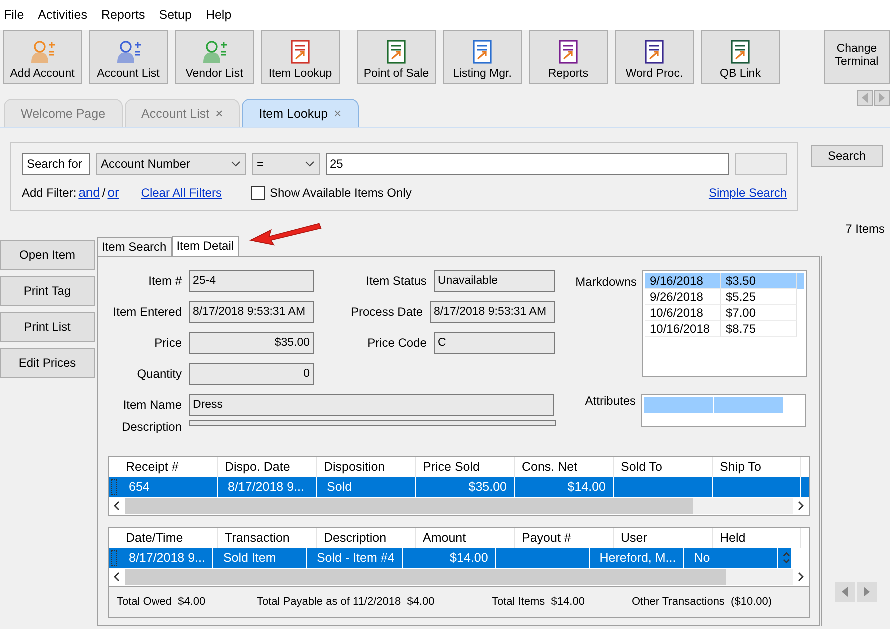  I want to click on menu-item: Activities, so click(63, 15).